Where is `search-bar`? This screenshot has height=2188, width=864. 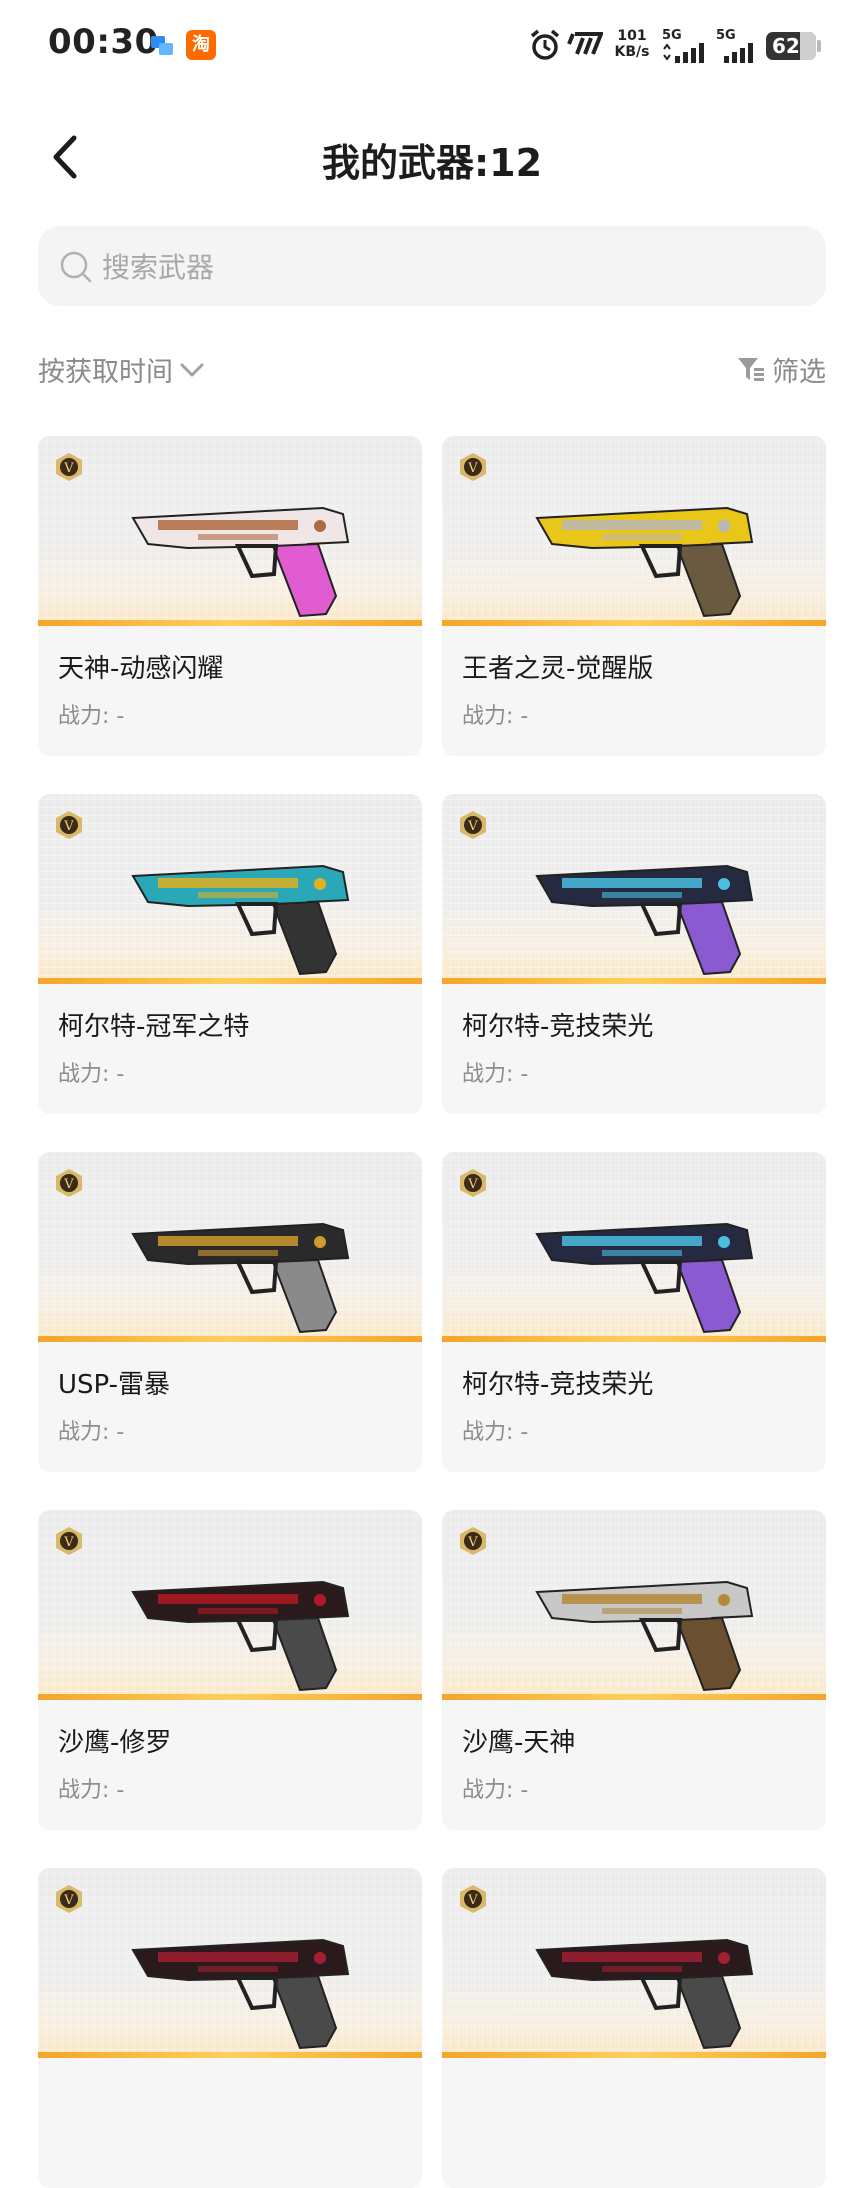 search-bar is located at coordinates (432, 267).